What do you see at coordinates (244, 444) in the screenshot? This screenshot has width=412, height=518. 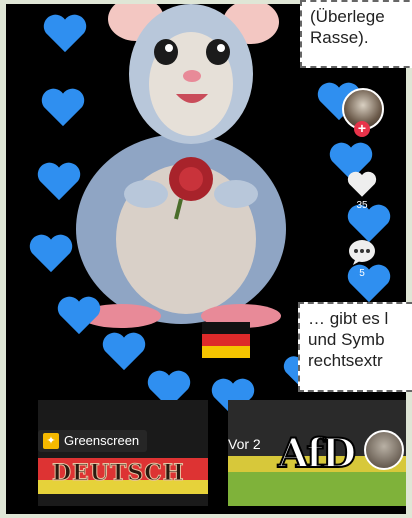 I see `time-prefix: Vor 2` at bounding box center [244, 444].